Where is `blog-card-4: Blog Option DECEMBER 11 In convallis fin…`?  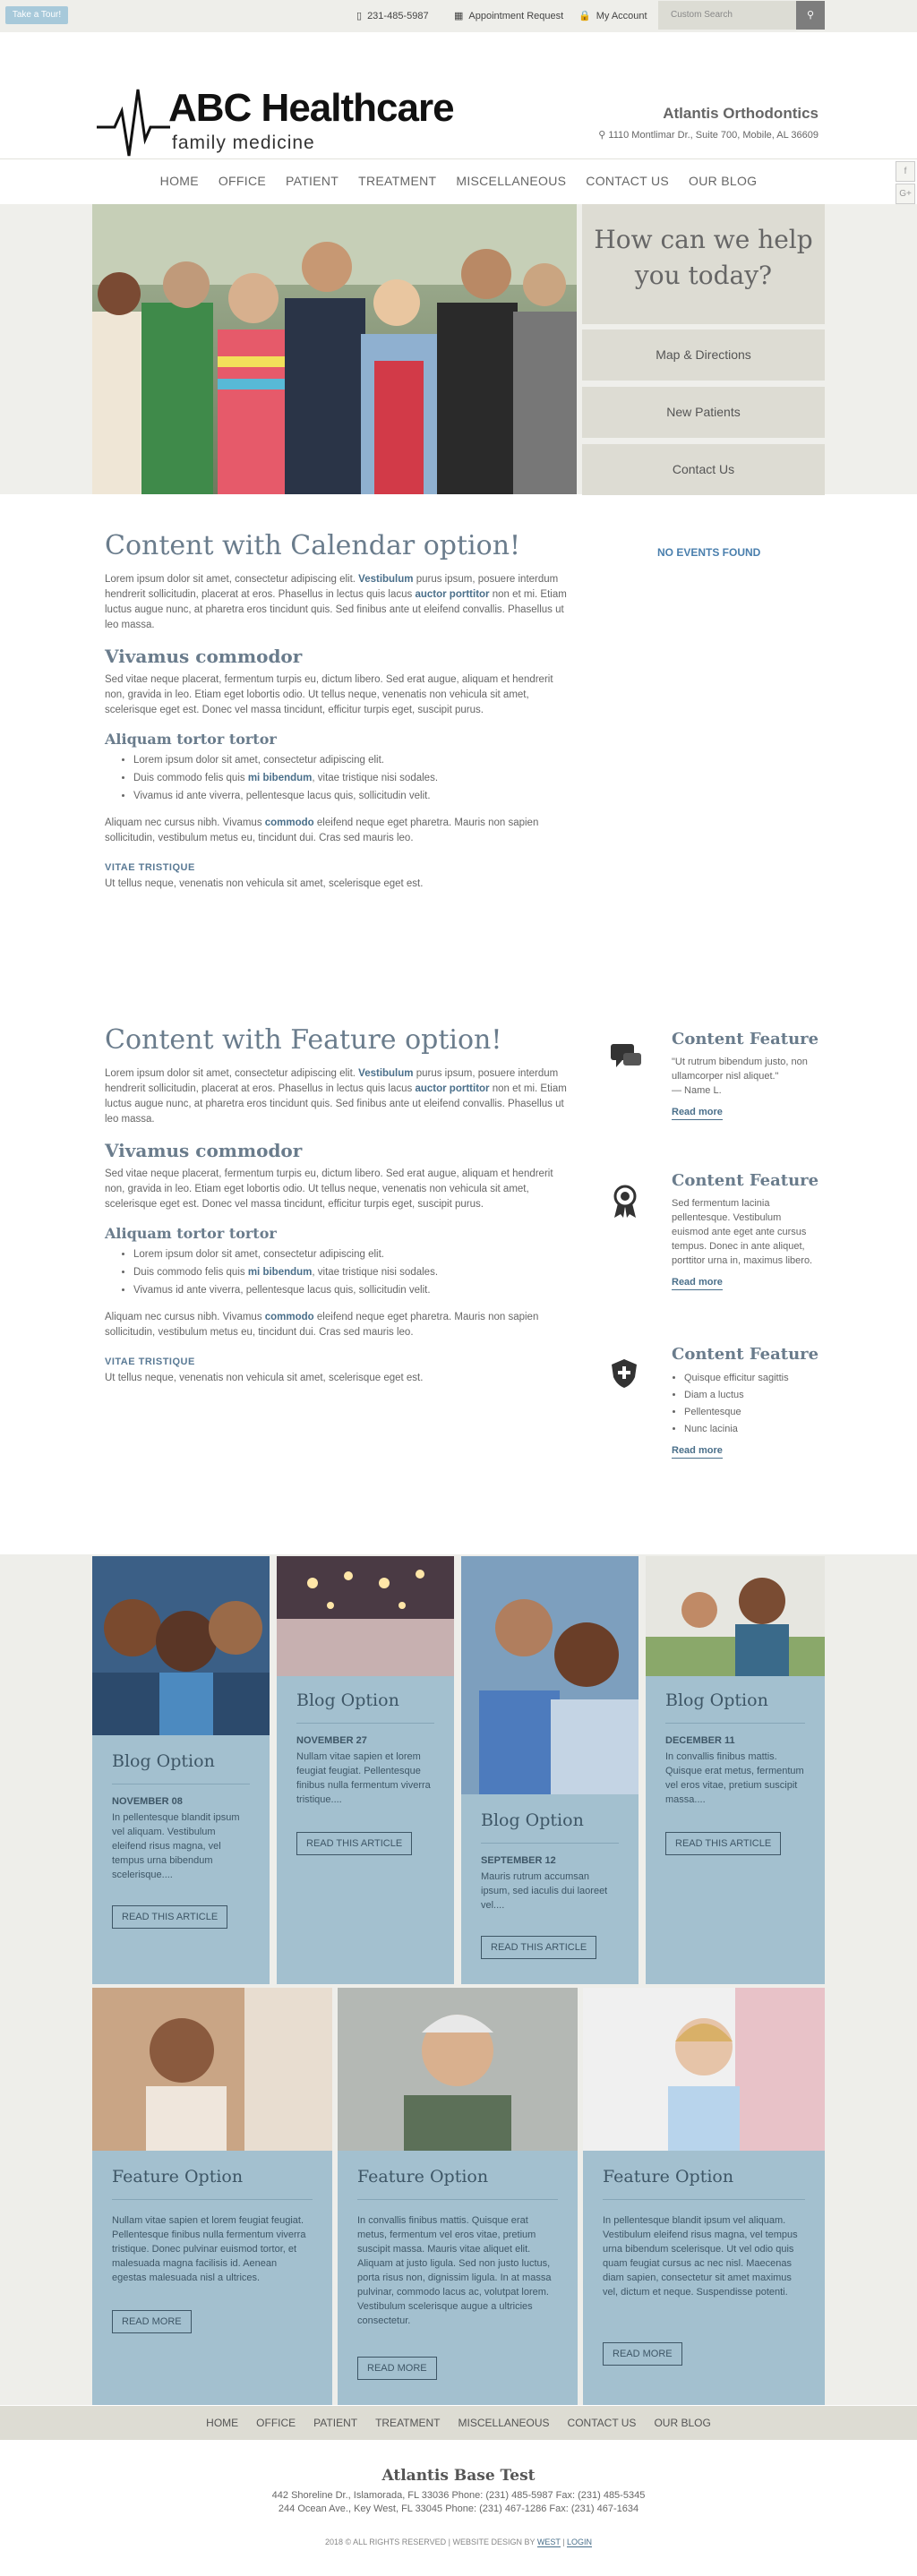
blog-card-4: Blog Option DECEMBER 11 In convallis fin… is located at coordinates (735, 1770).